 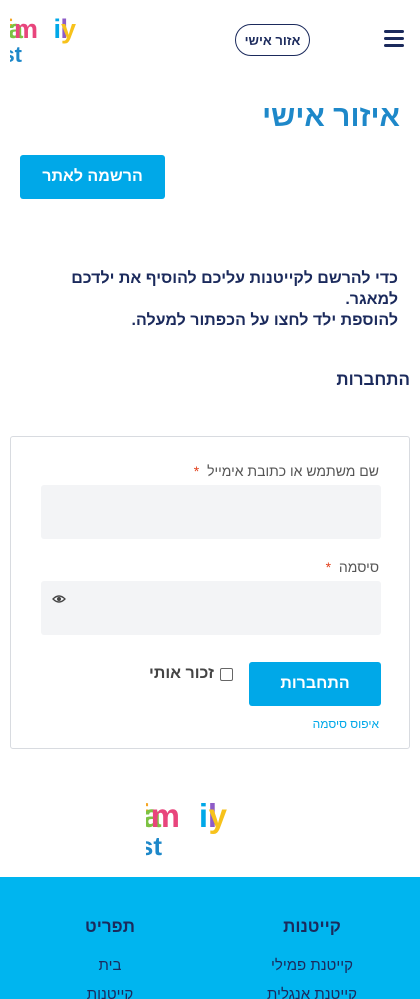 I want to click on remember-me-checkbox, so click(x=226, y=674).